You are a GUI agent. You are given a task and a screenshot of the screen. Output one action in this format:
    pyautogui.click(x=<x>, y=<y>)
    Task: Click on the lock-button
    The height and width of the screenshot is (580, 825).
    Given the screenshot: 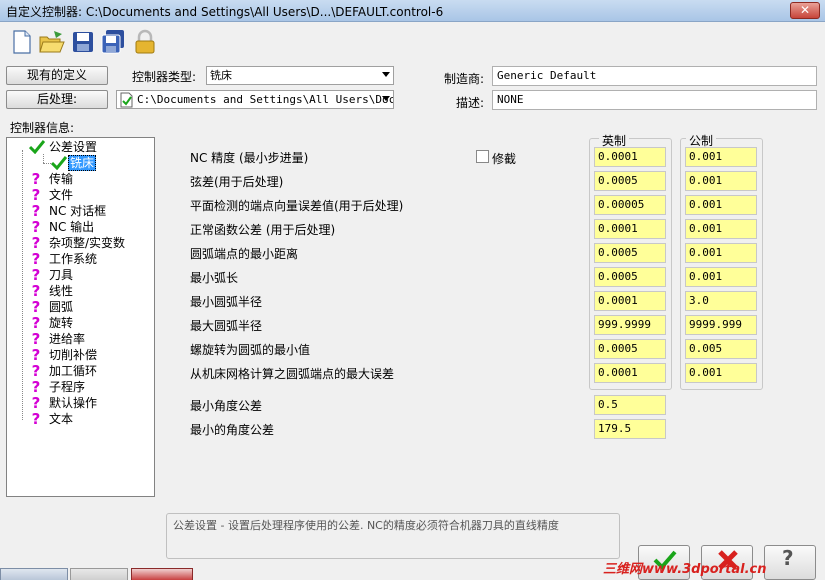 What is the action you would take?
    pyautogui.click(x=145, y=42)
    